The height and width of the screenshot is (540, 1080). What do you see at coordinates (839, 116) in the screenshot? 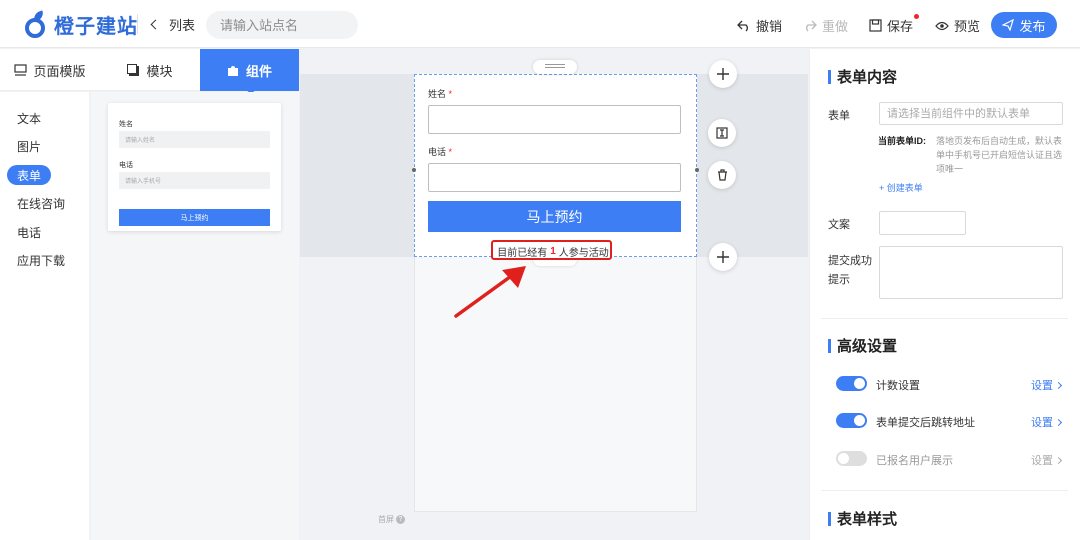
I see `form-select-label: 表单` at bounding box center [839, 116].